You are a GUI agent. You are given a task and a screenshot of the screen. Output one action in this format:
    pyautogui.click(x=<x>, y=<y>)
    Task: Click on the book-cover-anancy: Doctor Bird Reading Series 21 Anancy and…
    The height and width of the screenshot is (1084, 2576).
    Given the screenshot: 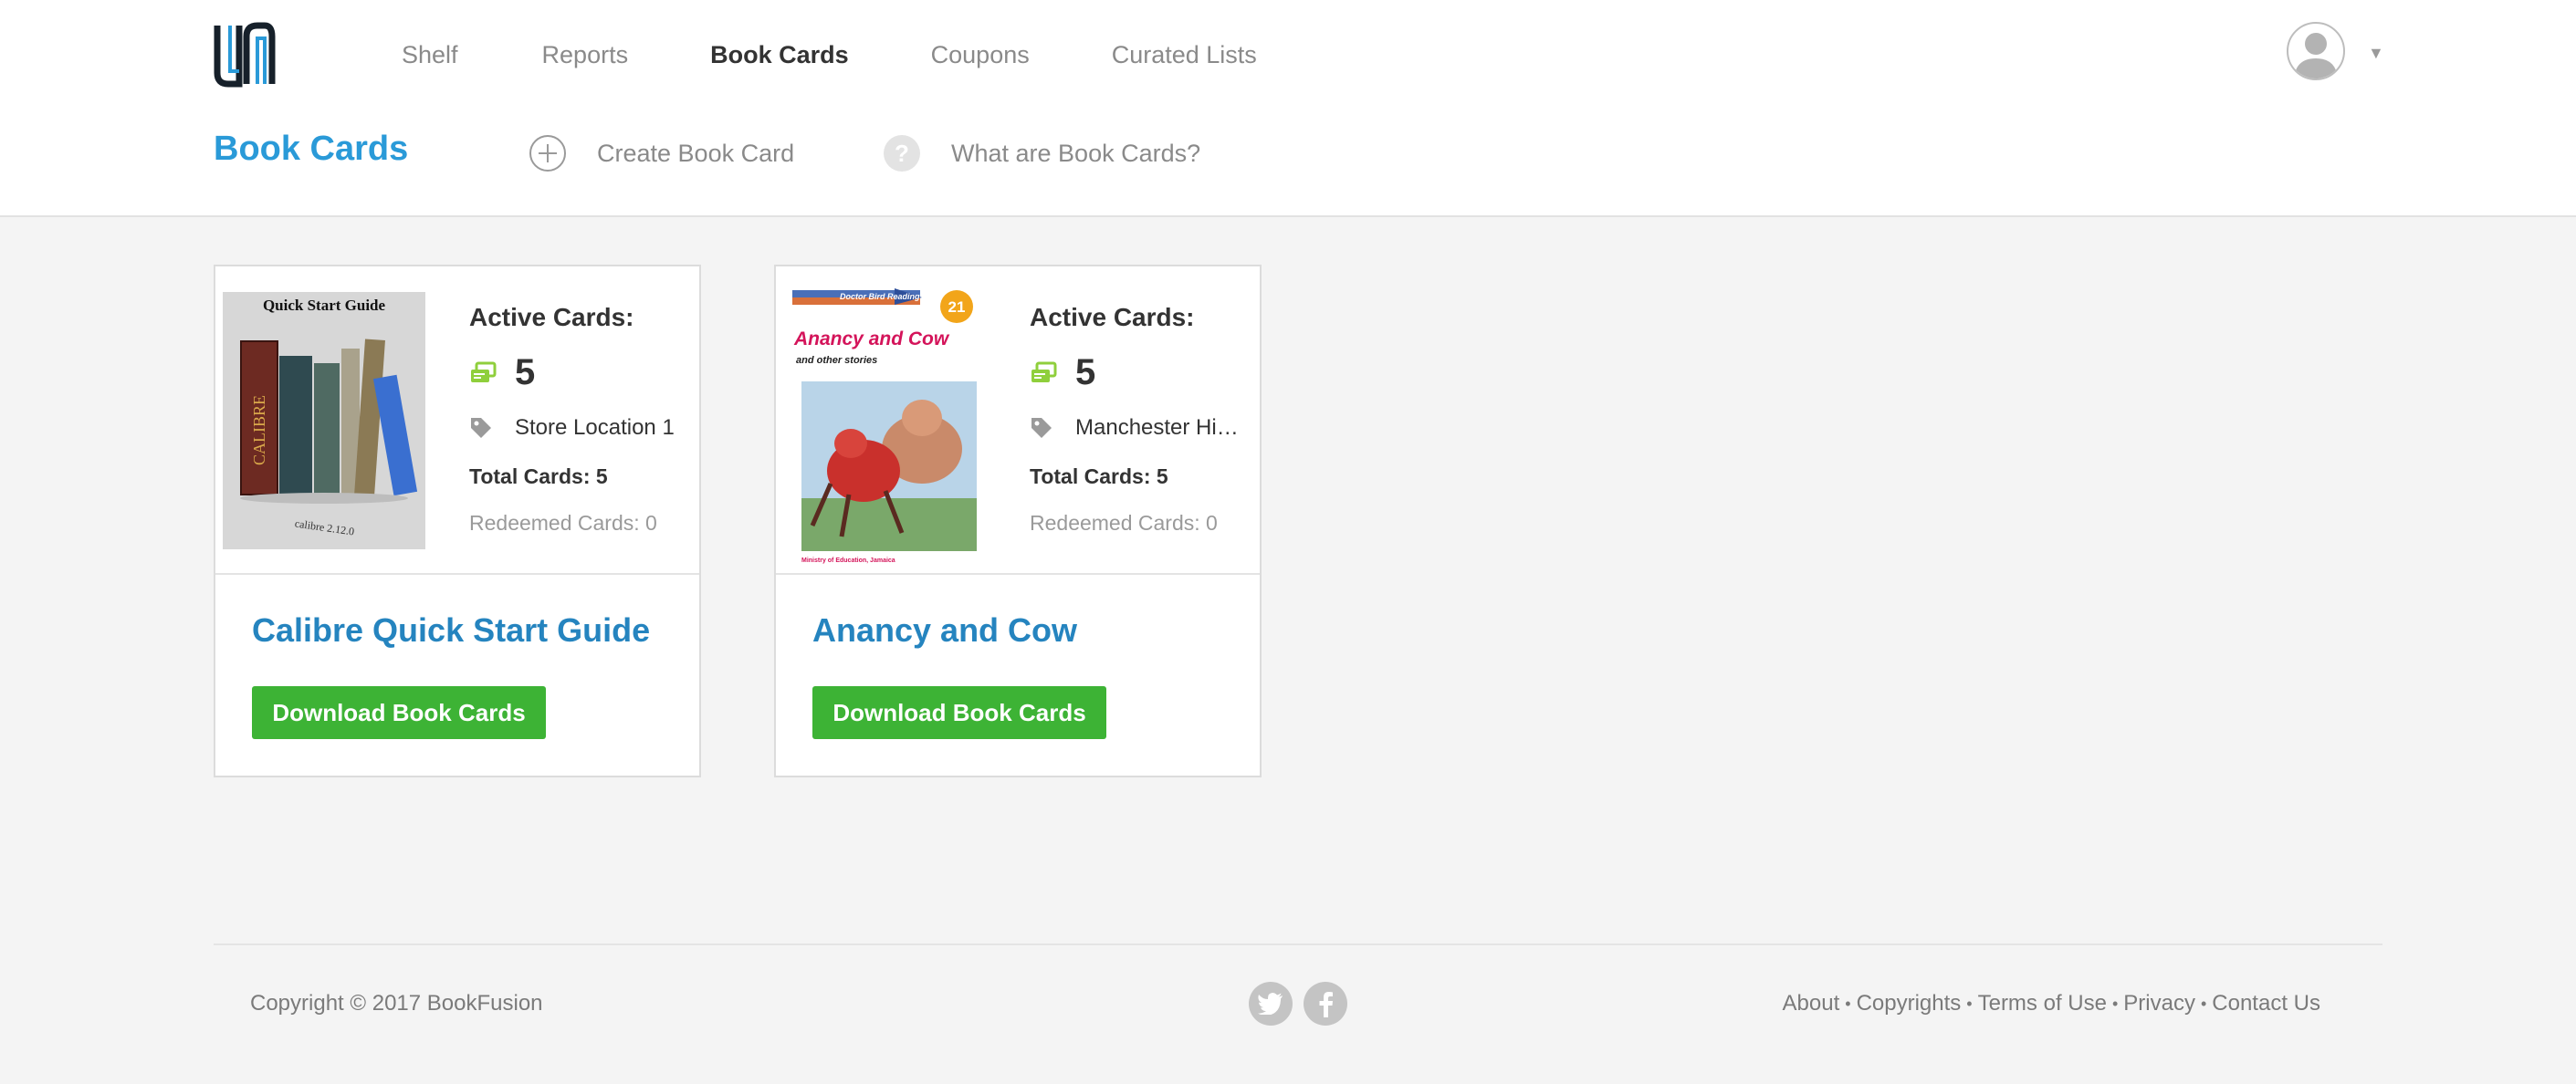 What is the action you would take?
    pyautogui.click(x=886, y=423)
    